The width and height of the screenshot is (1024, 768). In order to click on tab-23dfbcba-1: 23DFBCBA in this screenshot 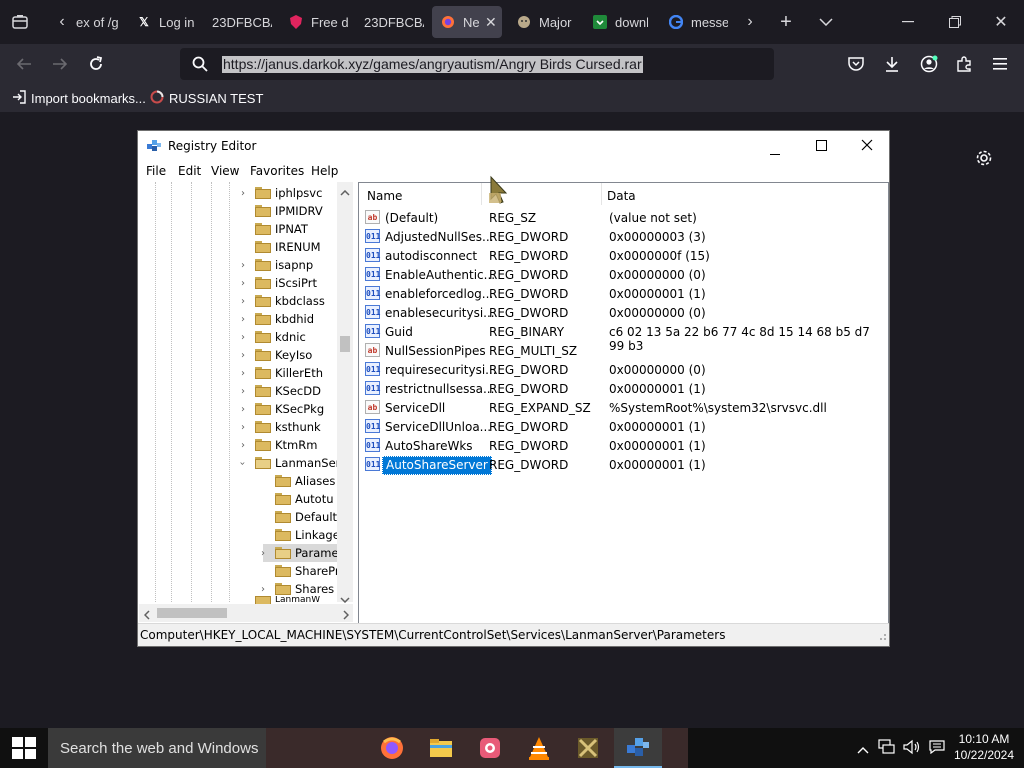, I will do `click(242, 22)`.